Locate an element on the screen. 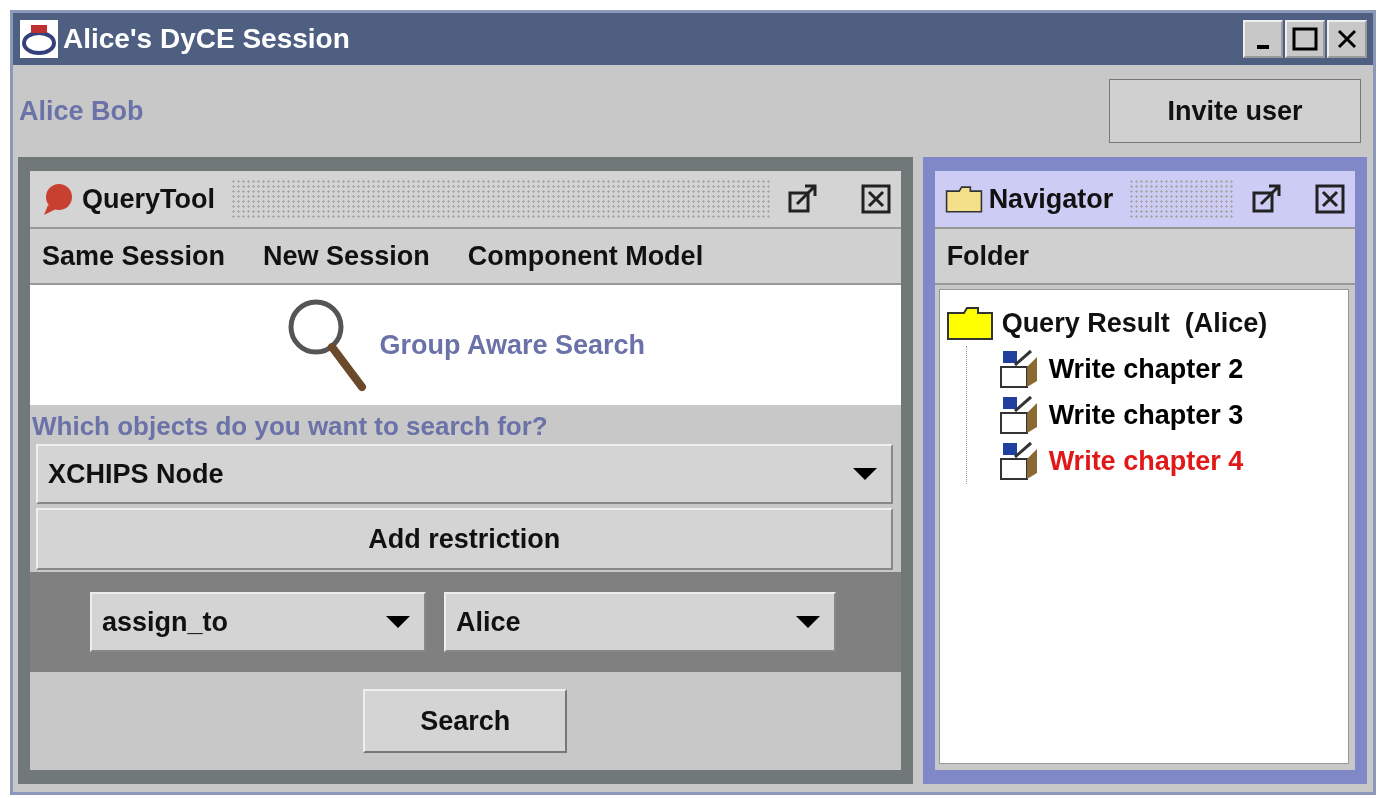  tree-item: Write chapter 3 is located at coordinates (1169, 415).